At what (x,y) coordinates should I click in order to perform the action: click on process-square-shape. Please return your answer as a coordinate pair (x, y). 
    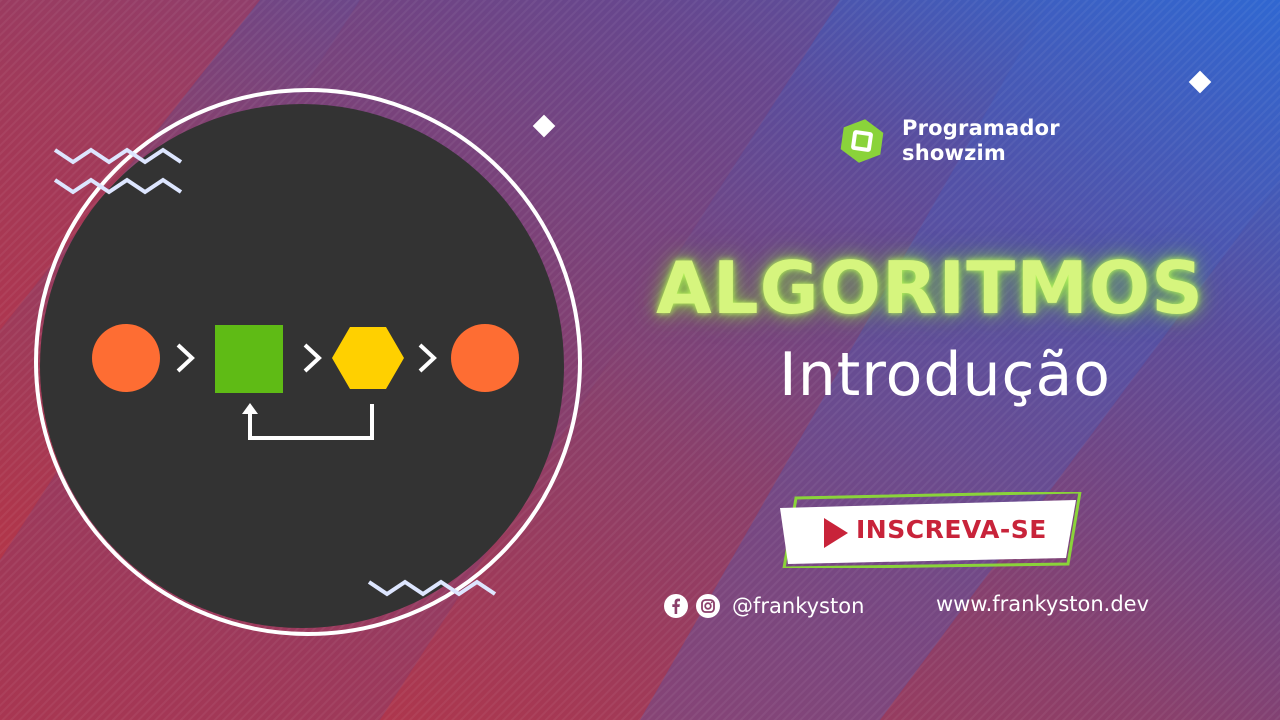
    Looking at the image, I should click on (249, 359).